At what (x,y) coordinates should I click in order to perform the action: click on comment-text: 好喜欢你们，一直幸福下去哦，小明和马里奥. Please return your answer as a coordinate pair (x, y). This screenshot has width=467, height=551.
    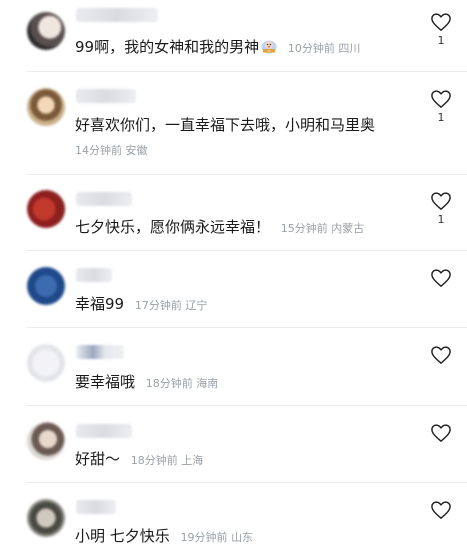
    Looking at the image, I should click on (225, 124).